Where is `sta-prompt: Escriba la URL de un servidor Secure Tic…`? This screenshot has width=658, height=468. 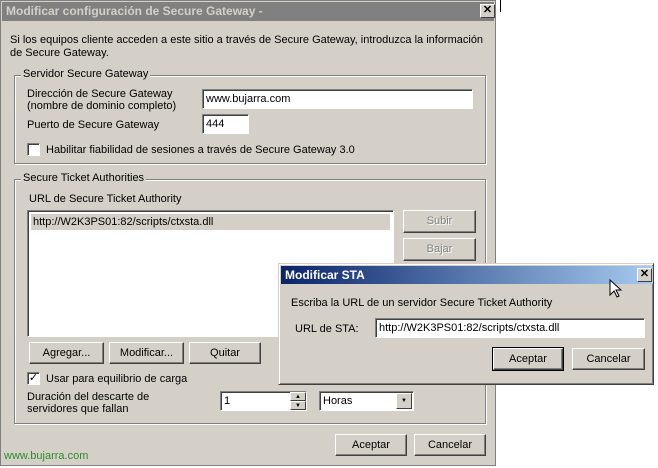
sta-prompt: Escriba la URL de un servidor Secure Tic… is located at coordinates (422, 303).